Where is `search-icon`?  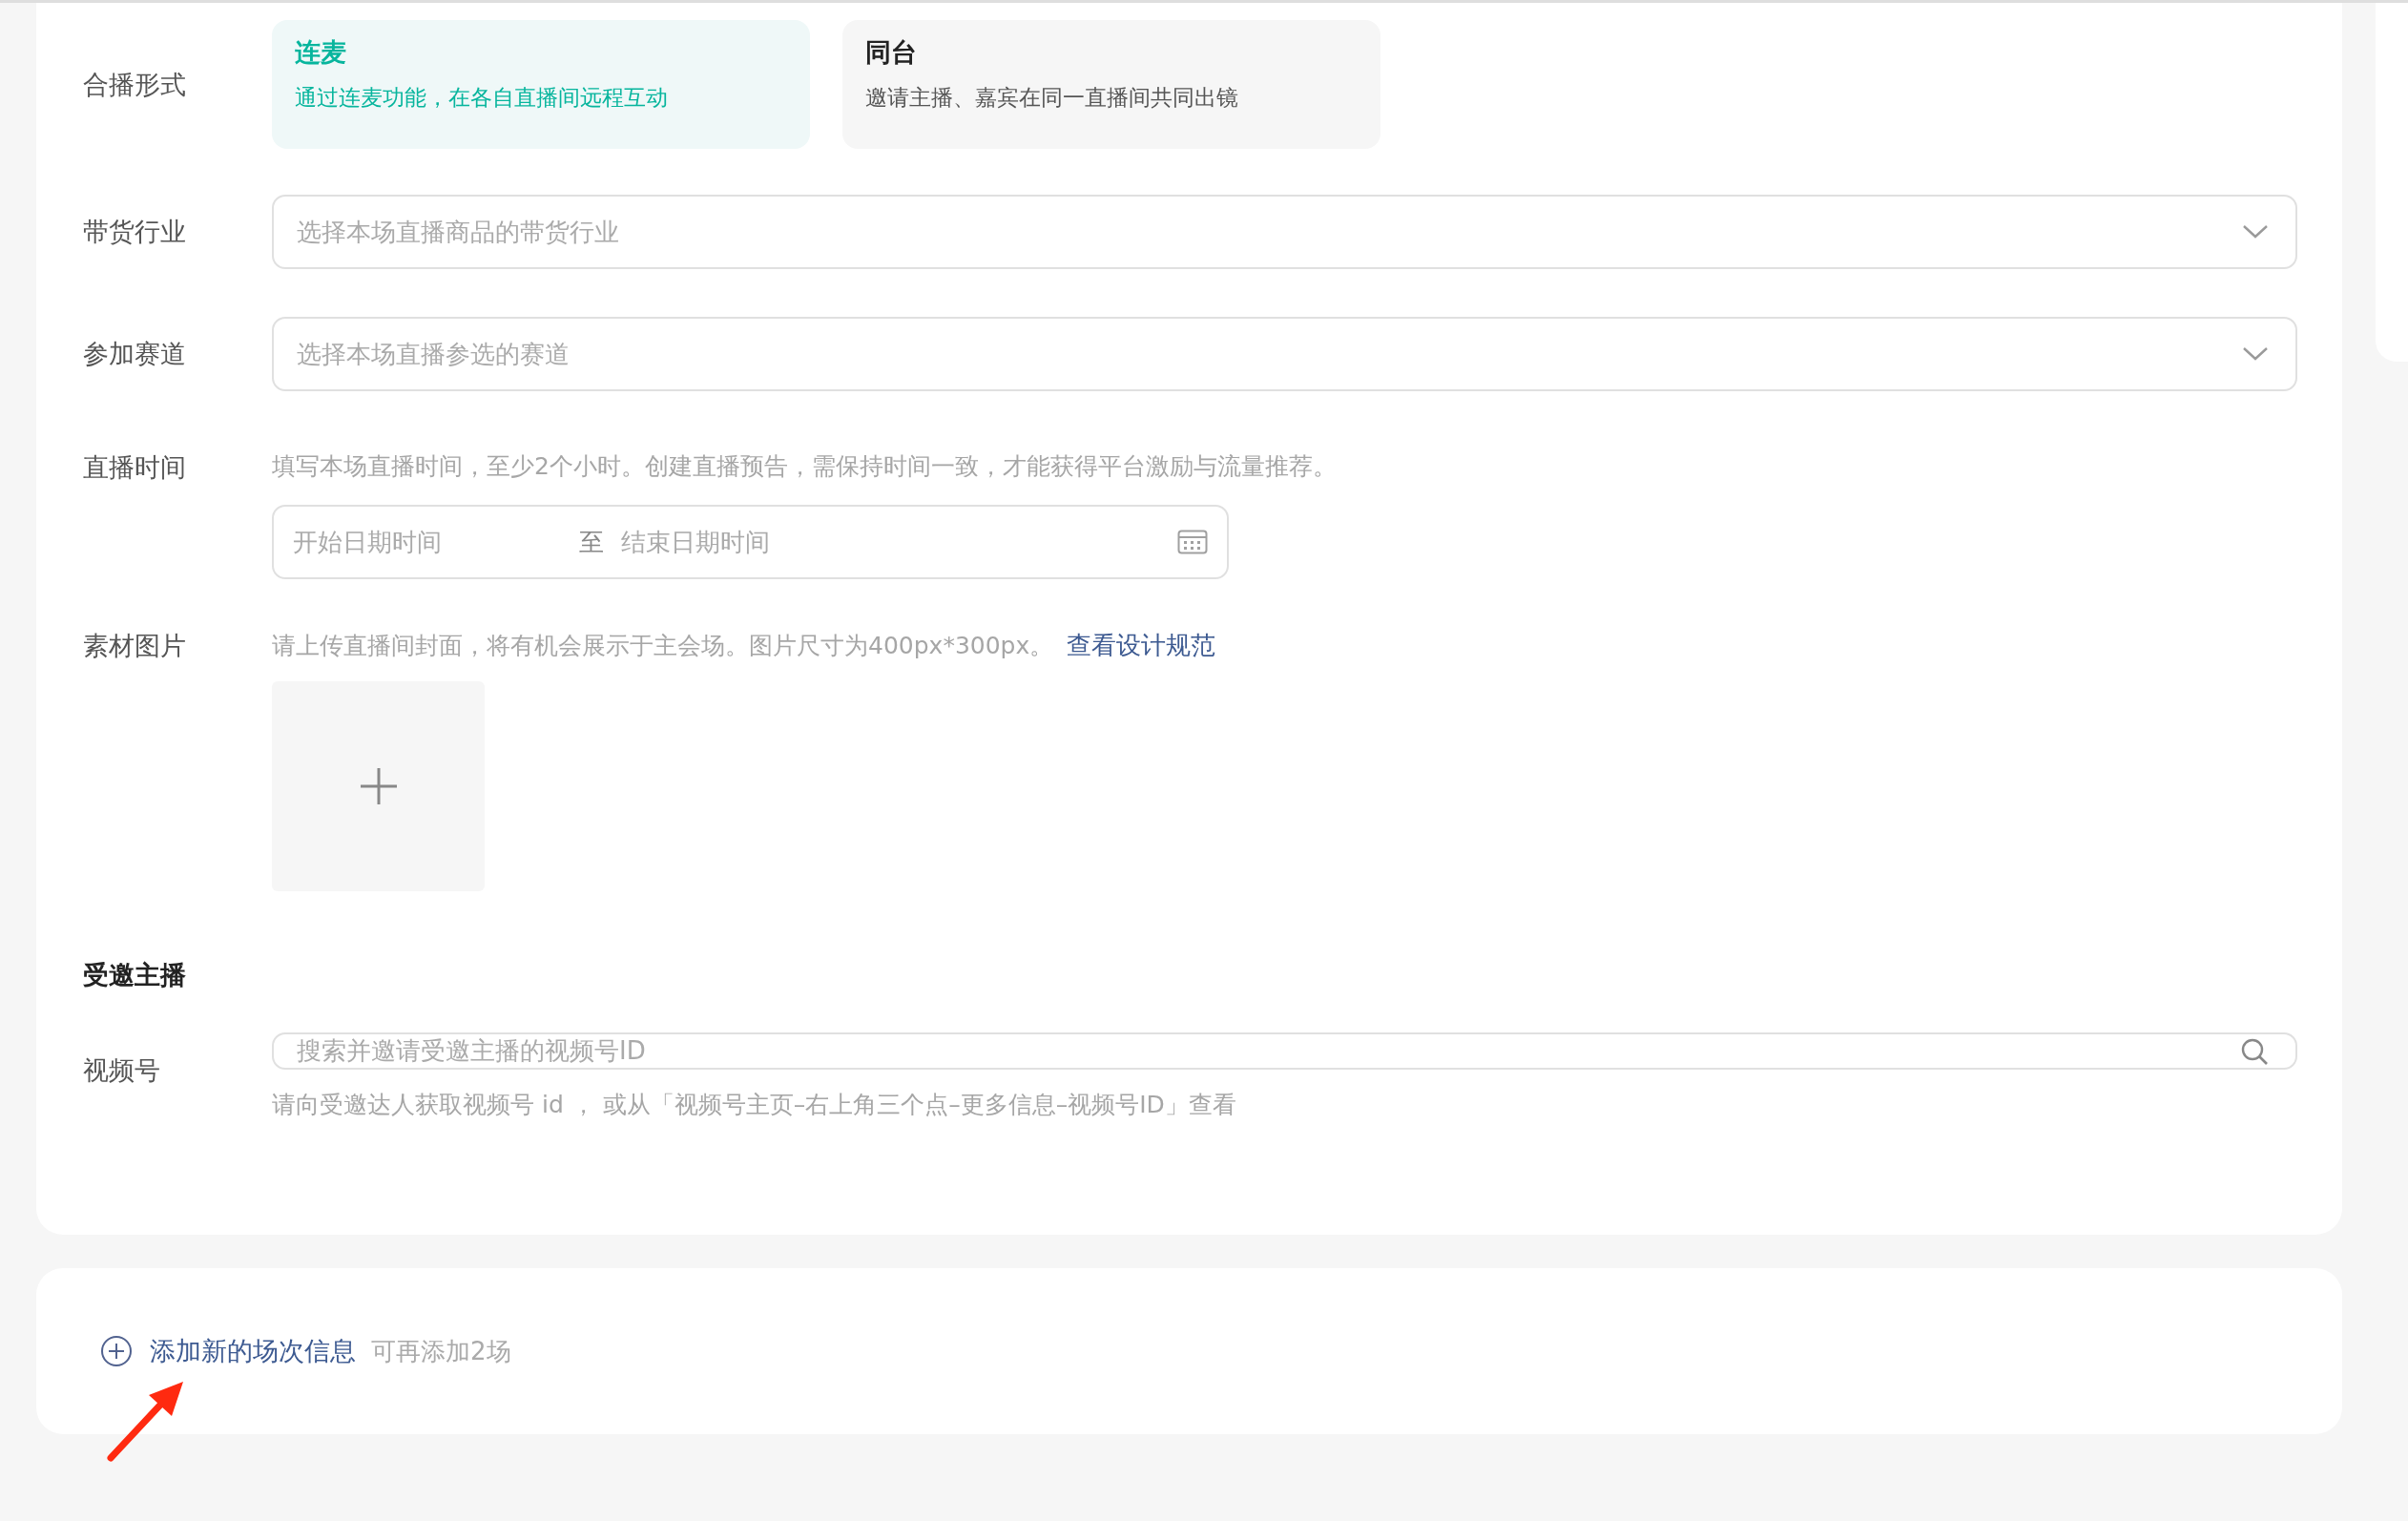 search-icon is located at coordinates (2254, 1051).